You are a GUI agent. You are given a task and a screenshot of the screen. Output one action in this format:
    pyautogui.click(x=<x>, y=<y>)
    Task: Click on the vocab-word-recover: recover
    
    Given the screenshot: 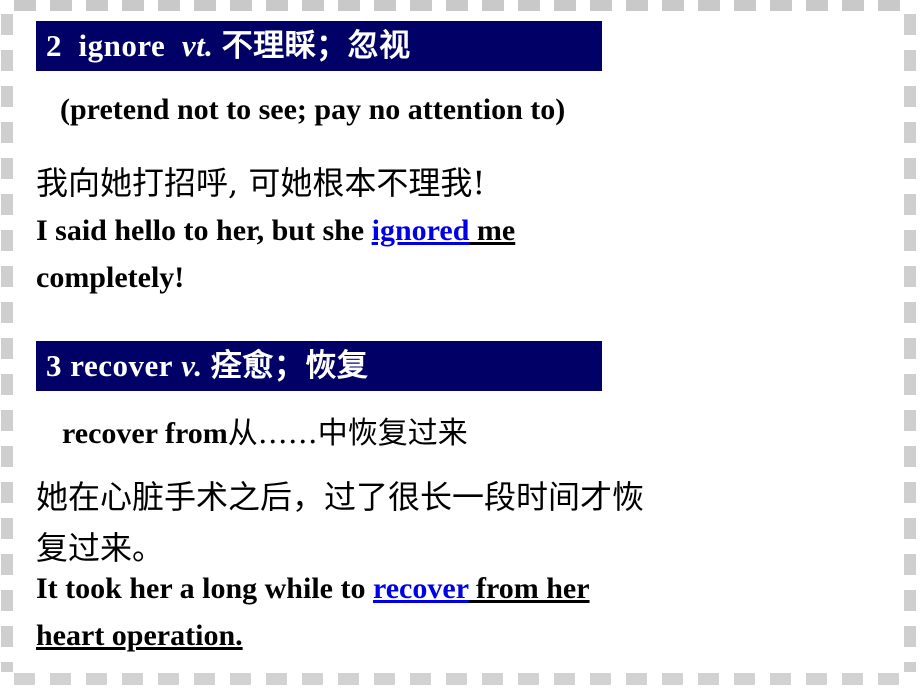 What is the action you would take?
    pyautogui.click(x=121, y=365)
    